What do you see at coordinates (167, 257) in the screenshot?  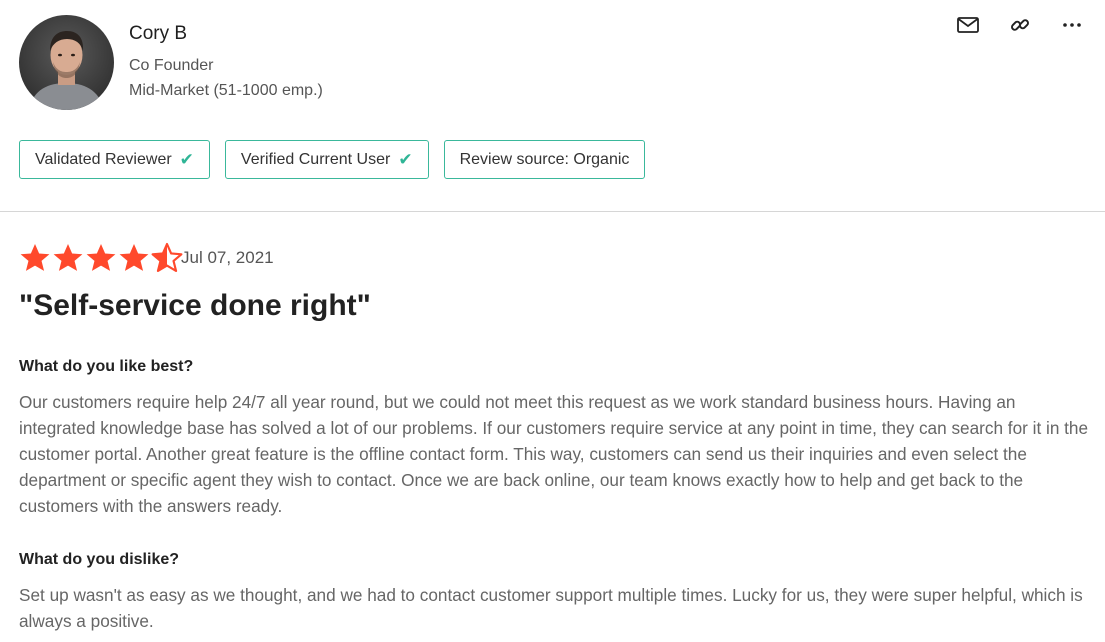 I see `star-half-icon` at bounding box center [167, 257].